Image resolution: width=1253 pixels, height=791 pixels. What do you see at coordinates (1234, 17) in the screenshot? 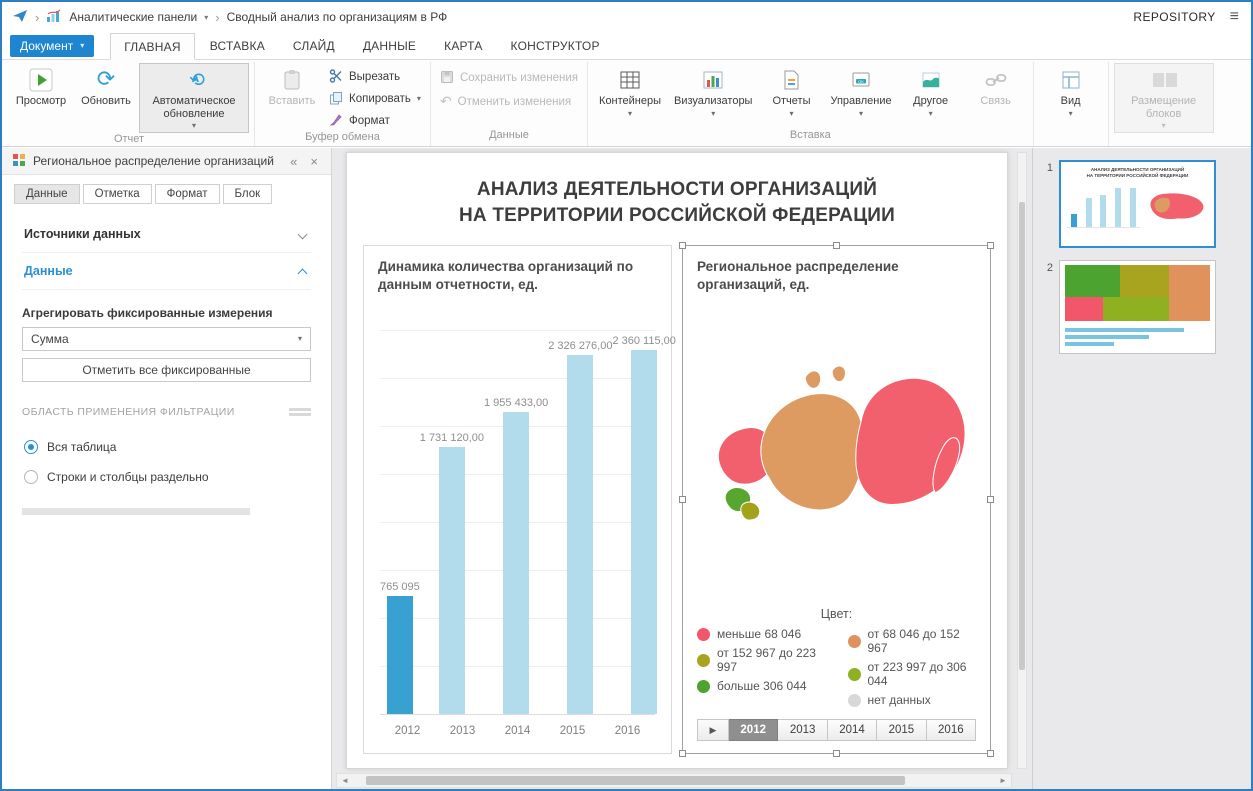
I see `menu-icon: ≡` at bounding box center [1234, 17].